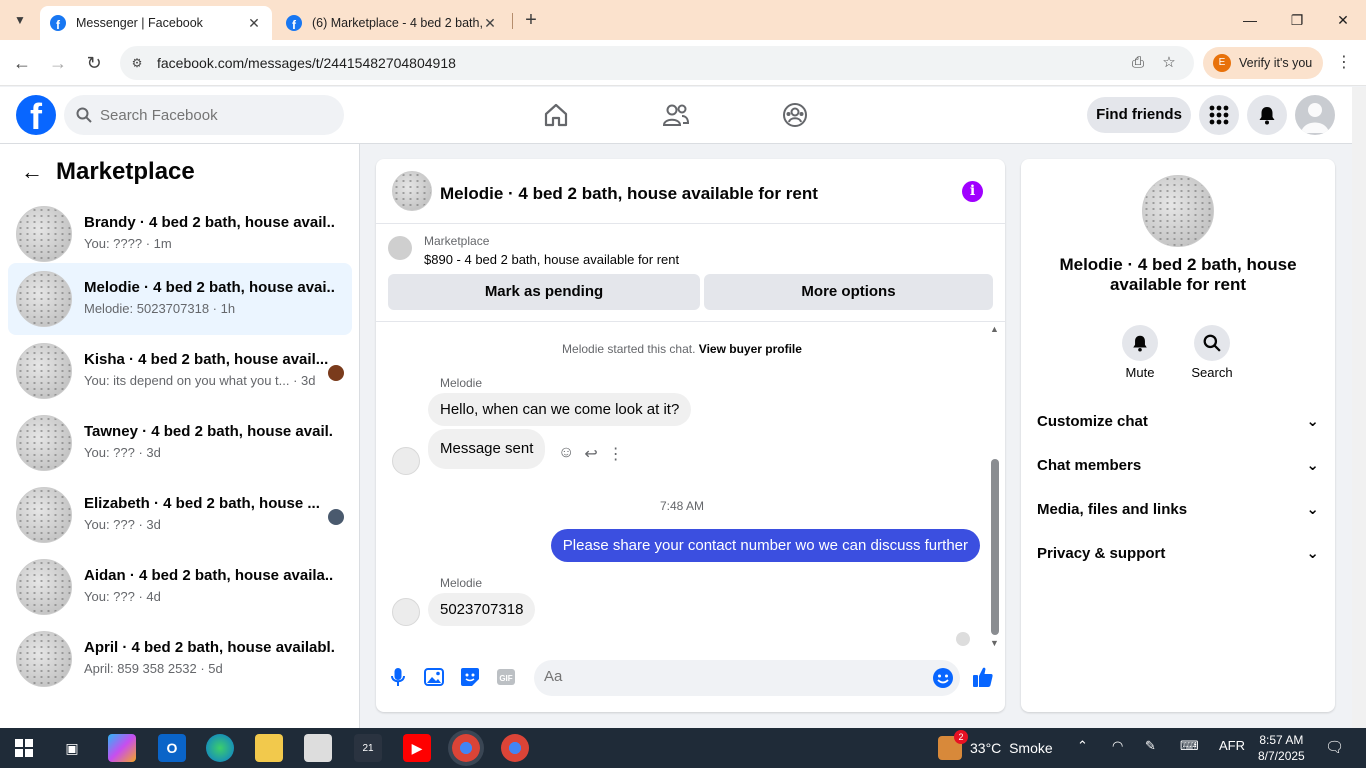 This screenshot has height=768, width=1366. I want to click on mute-button: Mute, so click(1140, 352).